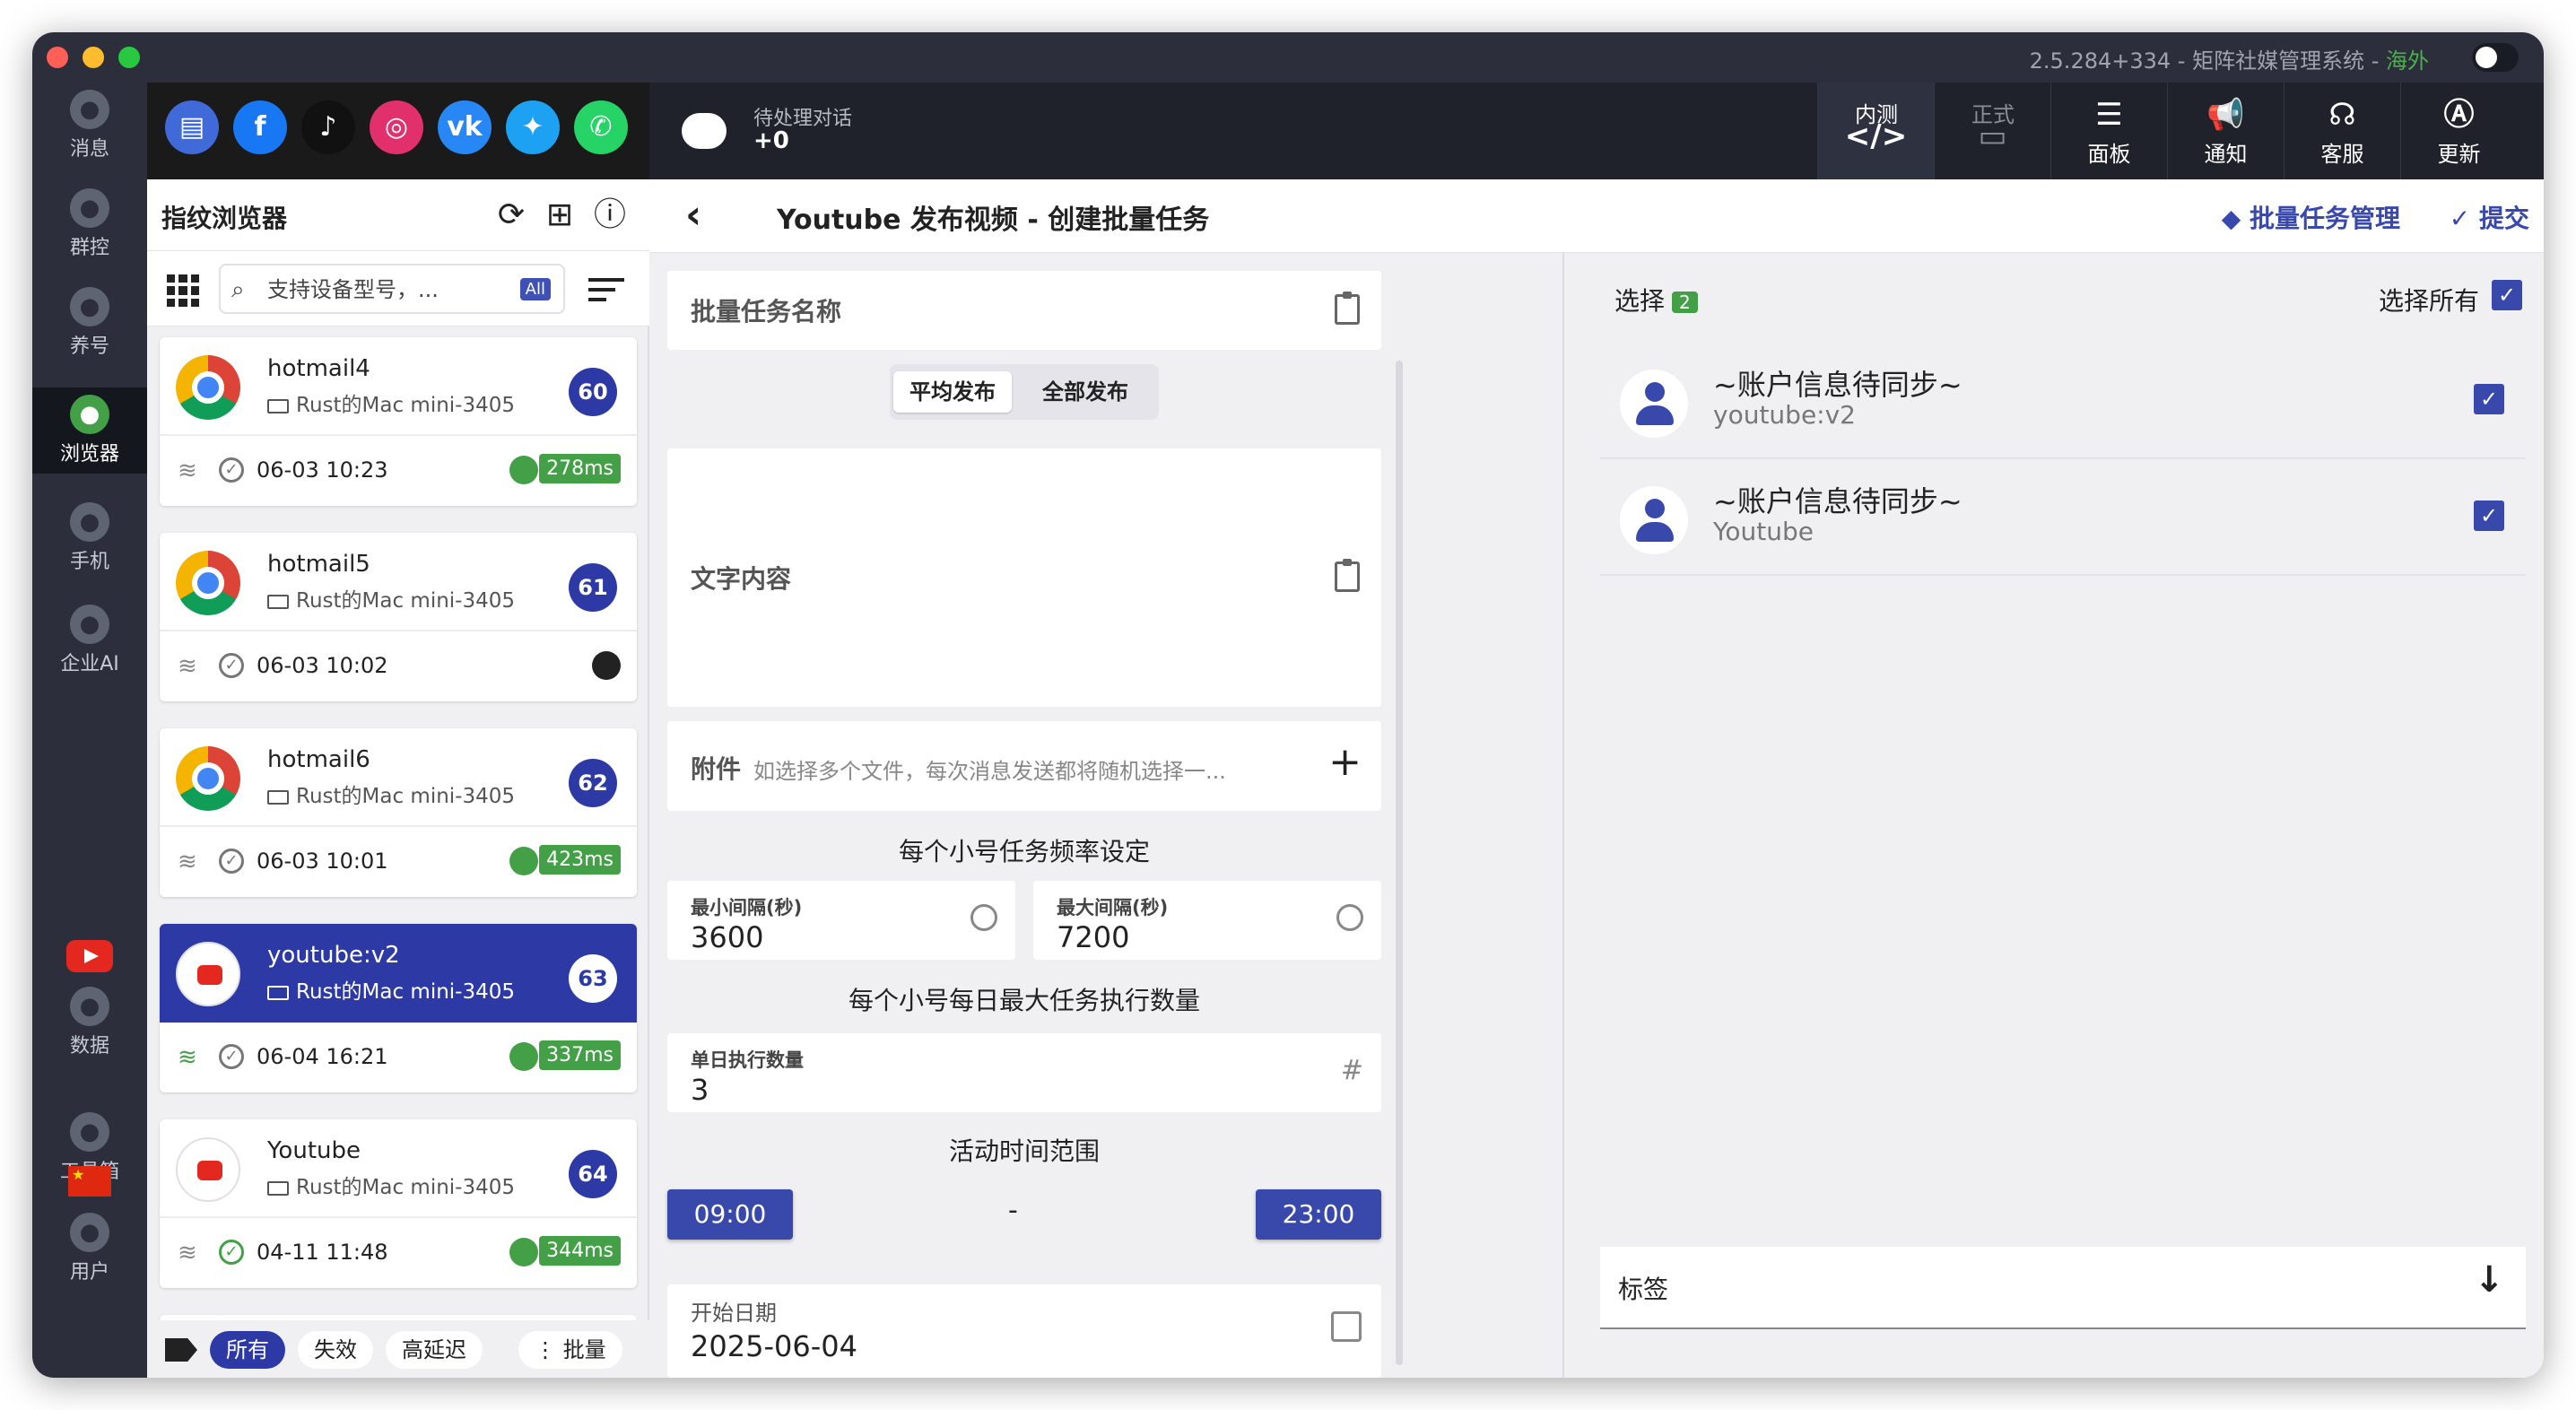 The width and height of the screenshot is (2576, 1410). Describe the element at coordinates (2063, 401) in the screenshot. I see `account-row: ~账户信息待同步~ youtube:v2 ✓` at that location.